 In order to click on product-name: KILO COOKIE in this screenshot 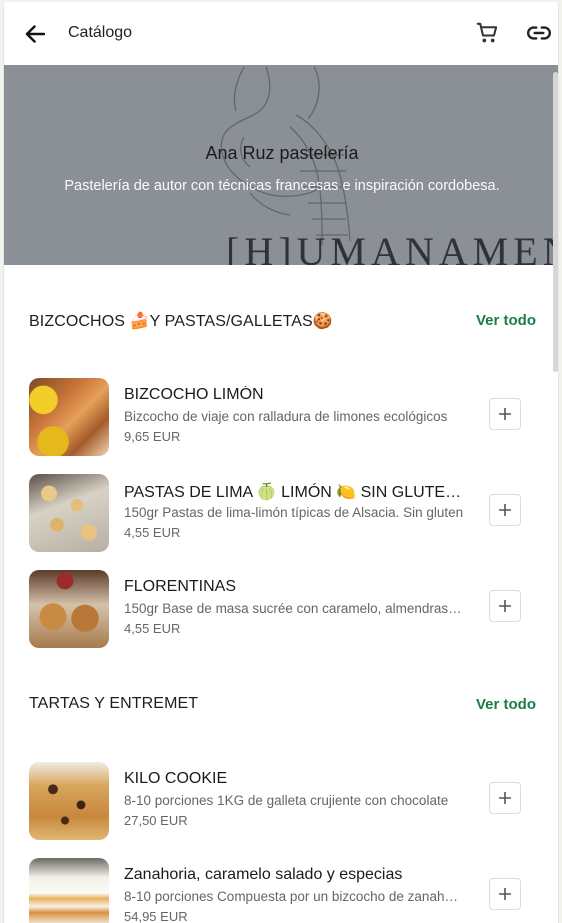, I will do `click(176, 778)`.